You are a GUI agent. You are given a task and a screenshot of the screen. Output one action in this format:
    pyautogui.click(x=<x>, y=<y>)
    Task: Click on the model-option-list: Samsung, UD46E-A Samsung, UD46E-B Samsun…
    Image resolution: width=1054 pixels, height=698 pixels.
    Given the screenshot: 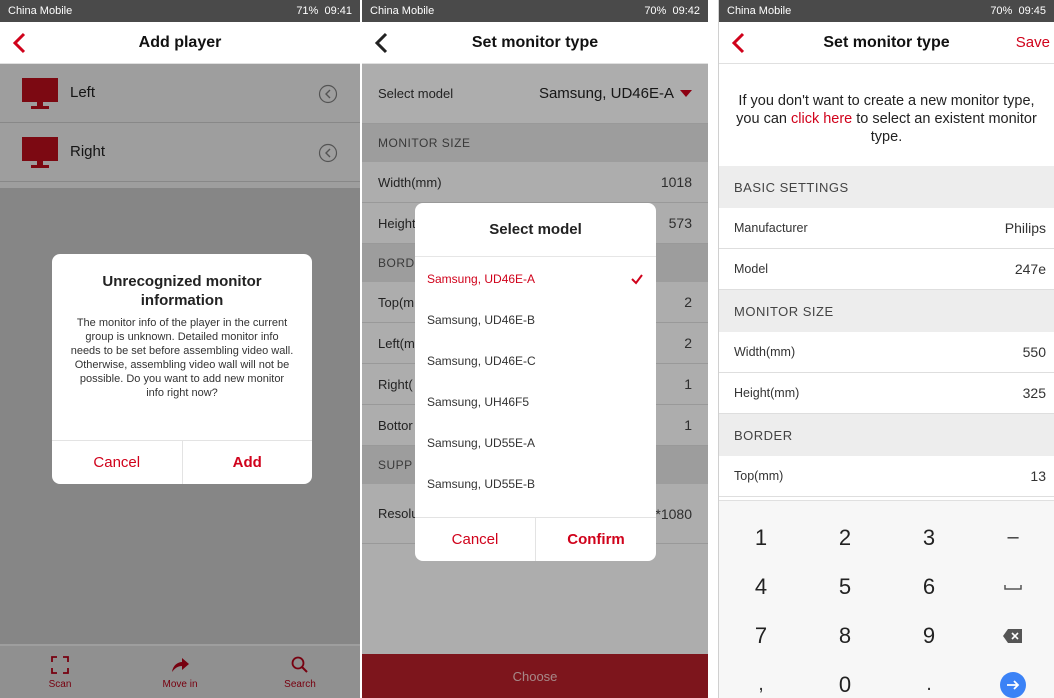 What is the action you would take?
    pyautogui.click(x=535, y=374)
    